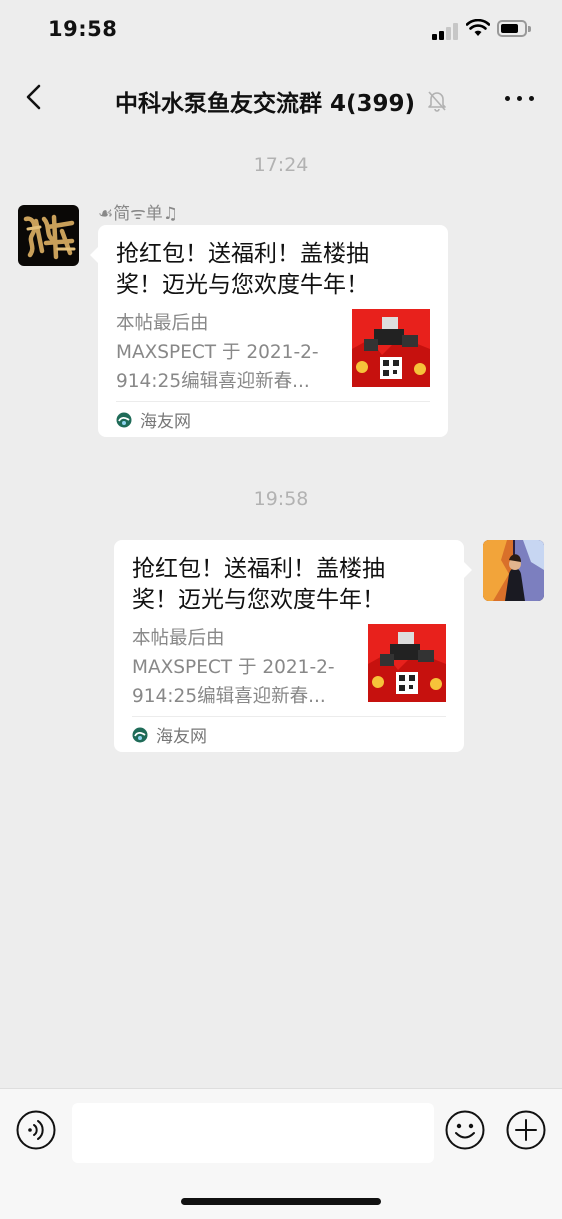  I want to click on chat-title: 中科水泵鱼友交流群 4(399), so click(265, 104).